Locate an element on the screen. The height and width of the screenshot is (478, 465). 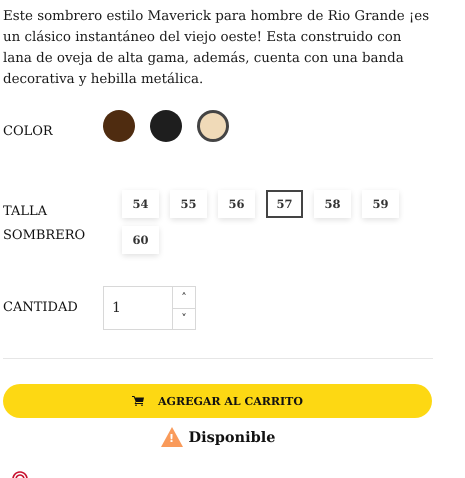
quantity-label: CANTIDAD is located at coordinates (41, 308).